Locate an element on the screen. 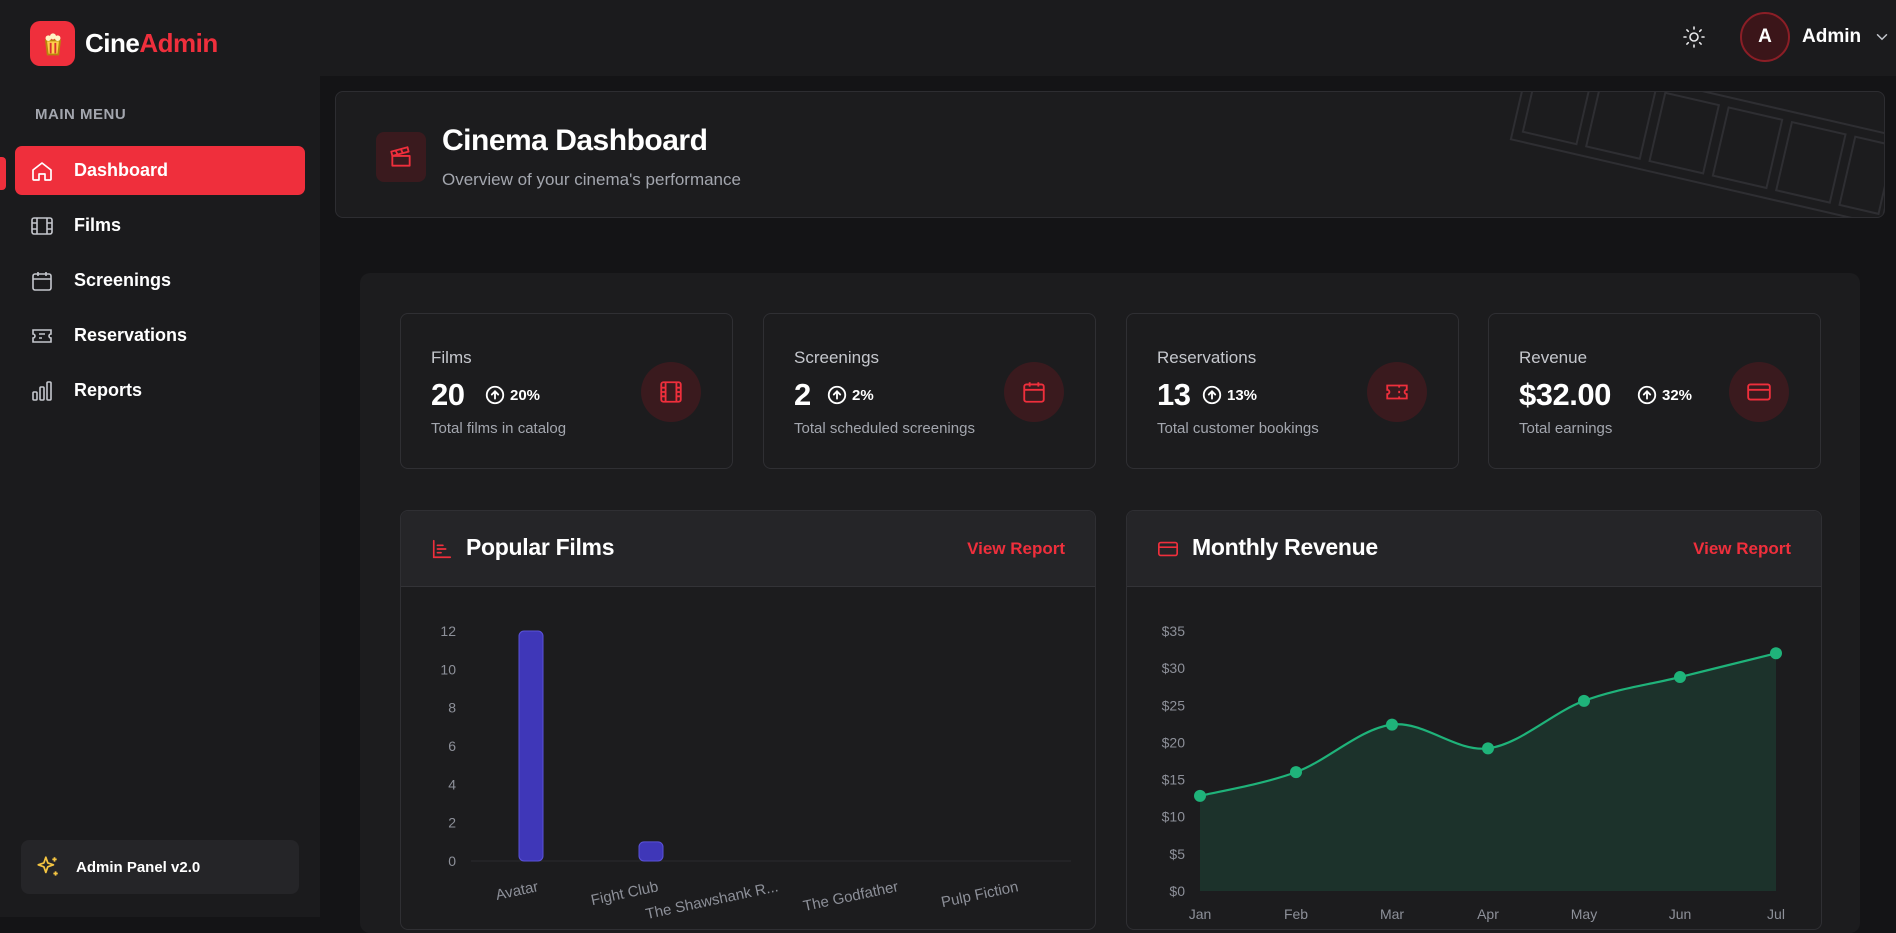  x-tick-label: Pulp Fiction is located at coordinates (980, 894).